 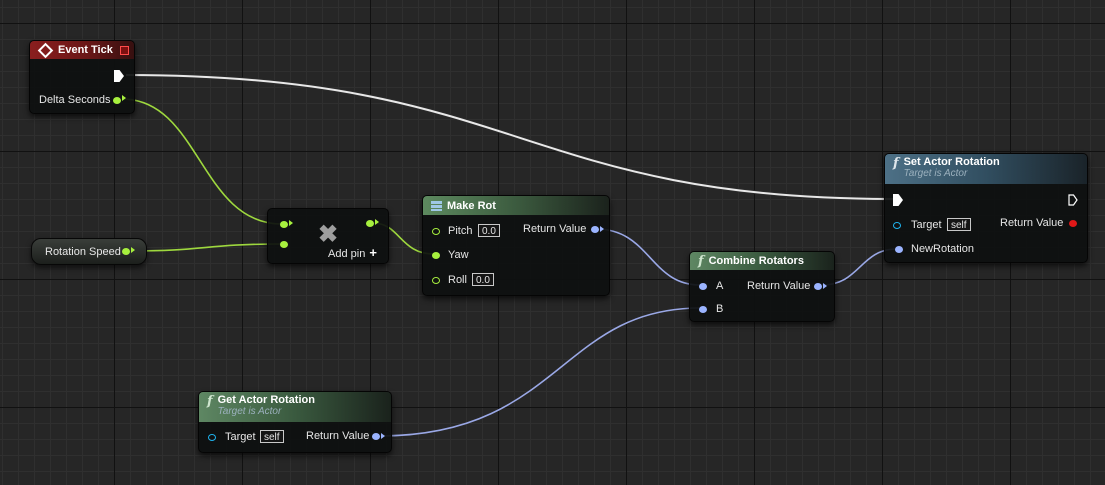 What do you see at coordinates (117, 100) in the screenshot?
I see `delta-seconds-pin` at bounding box center [117, 100].